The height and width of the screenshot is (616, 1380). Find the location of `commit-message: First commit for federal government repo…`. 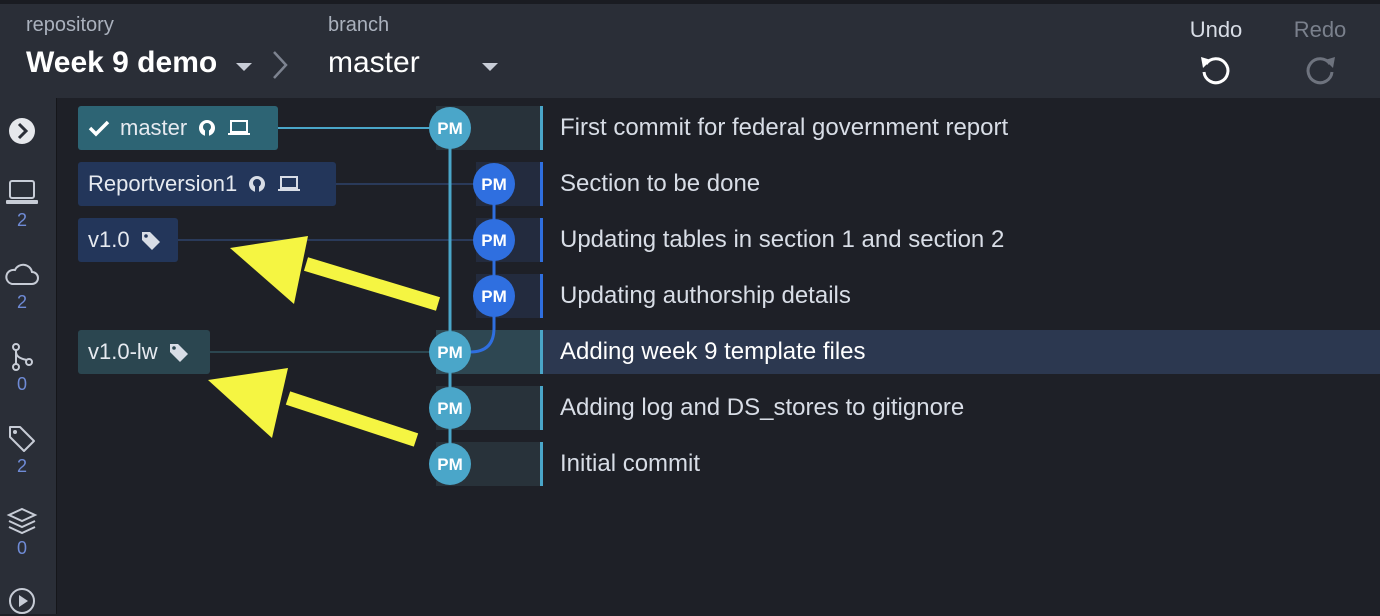

commit-message: First commit for federal government repo… is located at coordinates (784, 128).